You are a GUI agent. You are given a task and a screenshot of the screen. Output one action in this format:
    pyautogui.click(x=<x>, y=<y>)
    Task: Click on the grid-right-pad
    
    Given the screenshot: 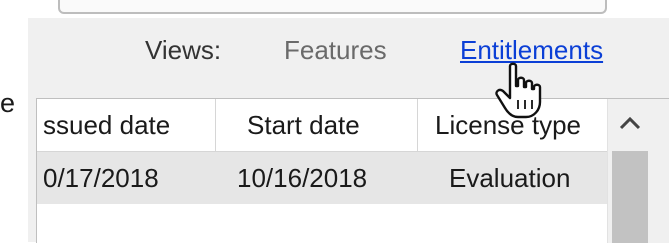 What is the action you would take?
    pyautogui.click(x=660, y=171)
    